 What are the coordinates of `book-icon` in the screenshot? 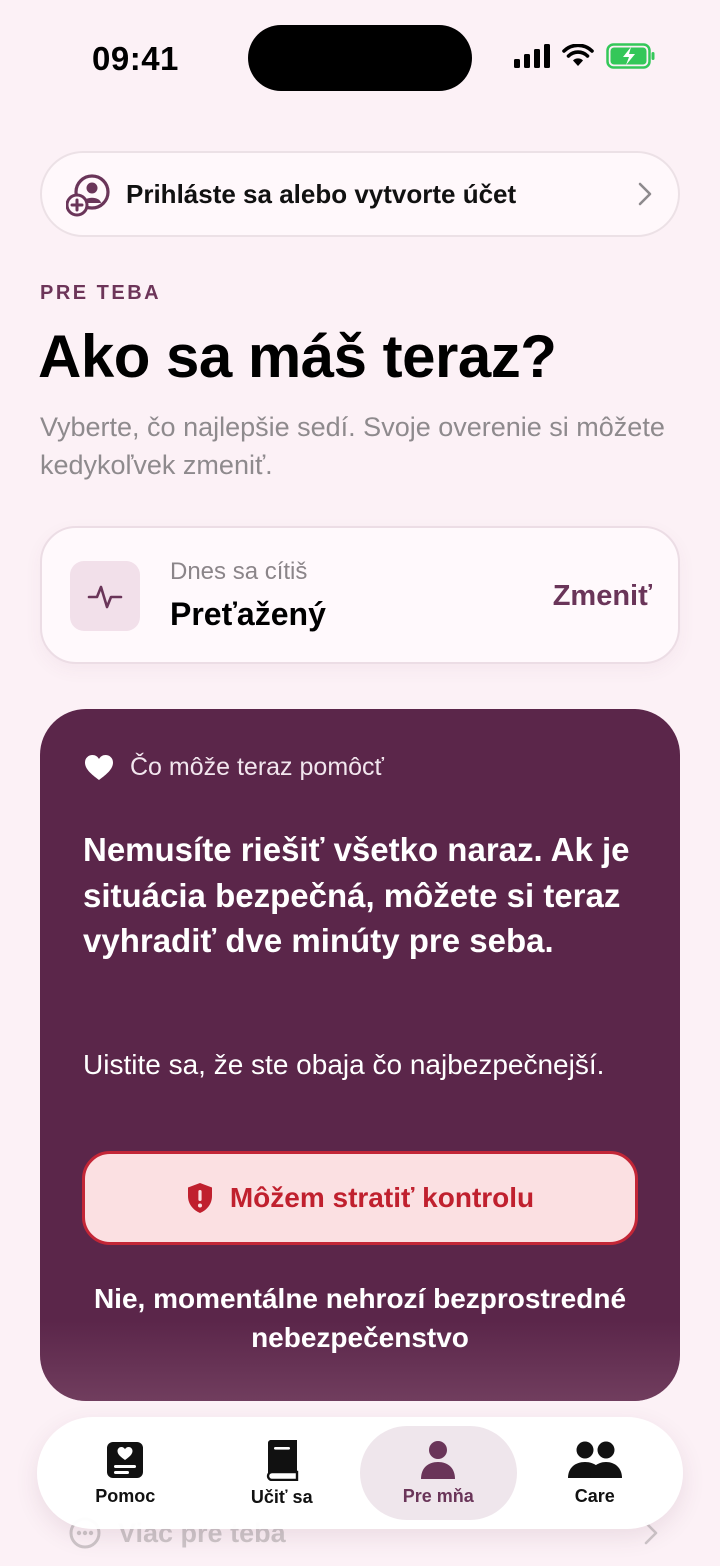 It's located at (282, 1460).